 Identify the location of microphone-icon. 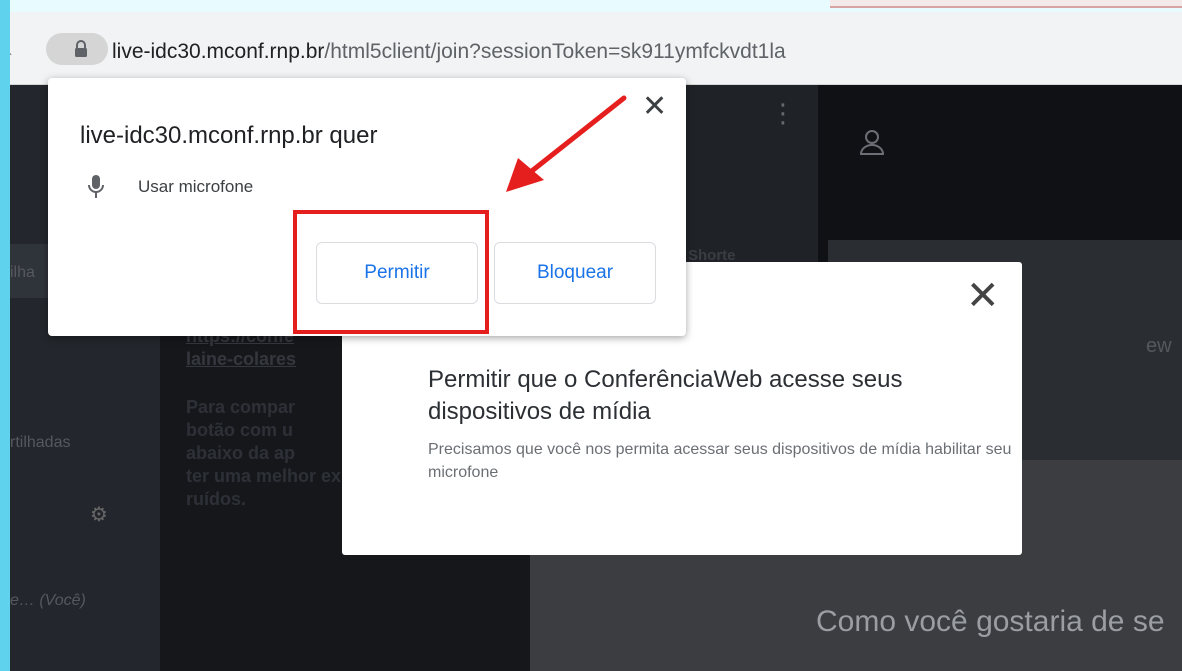
(96, 186).